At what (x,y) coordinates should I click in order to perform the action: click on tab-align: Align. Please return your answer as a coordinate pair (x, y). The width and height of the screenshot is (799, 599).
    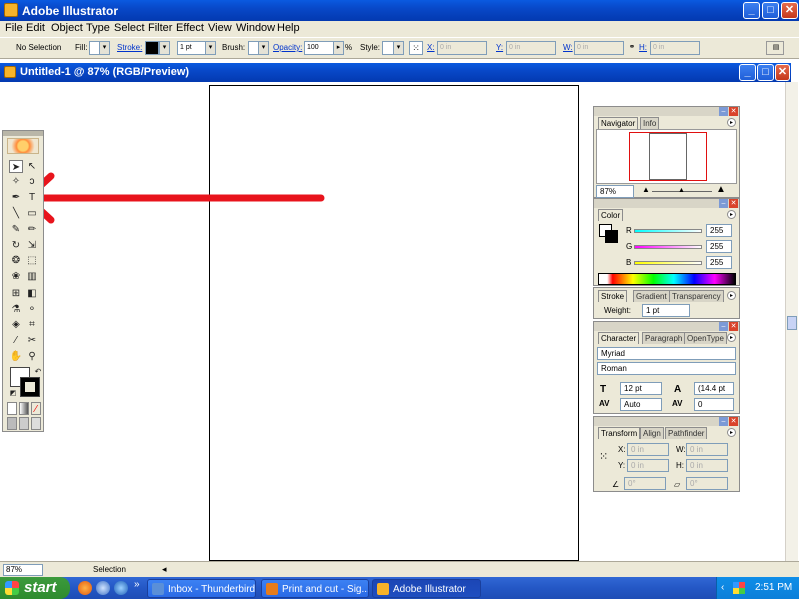
    Looking at the image, I should click on (652, 433).